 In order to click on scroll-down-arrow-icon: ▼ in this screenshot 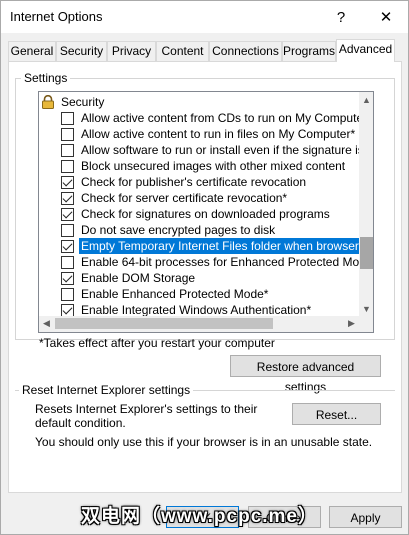, I will do `click(366, 308)`.